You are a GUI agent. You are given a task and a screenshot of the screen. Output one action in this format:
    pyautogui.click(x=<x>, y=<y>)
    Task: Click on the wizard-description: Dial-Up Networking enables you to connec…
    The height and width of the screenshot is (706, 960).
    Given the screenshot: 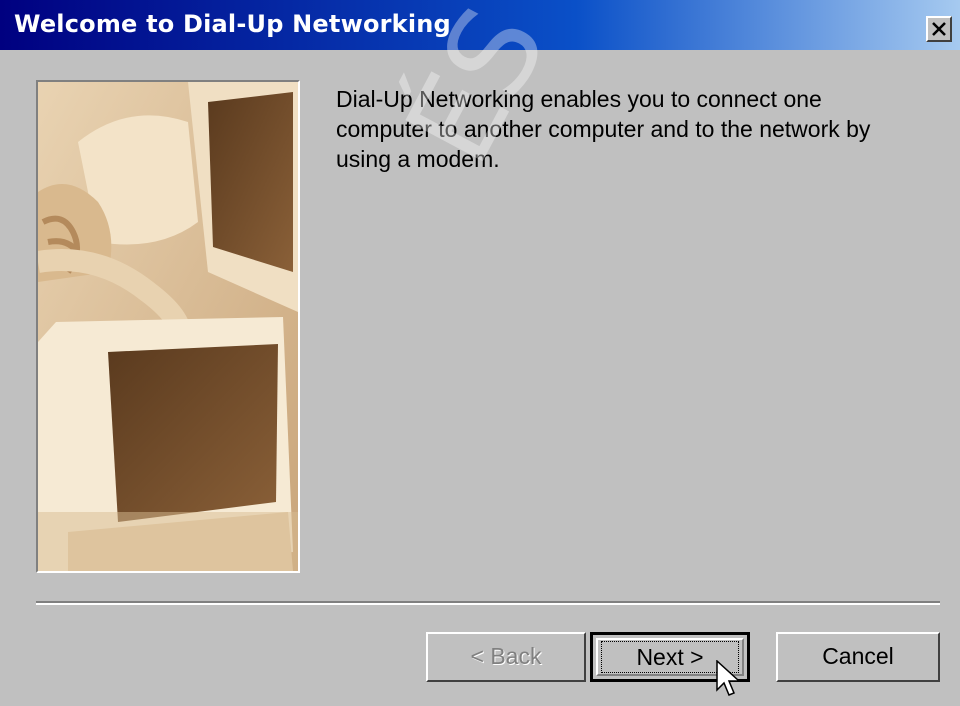 What is the action you would take?
    pyautogui.click(x=603, y=129)
    